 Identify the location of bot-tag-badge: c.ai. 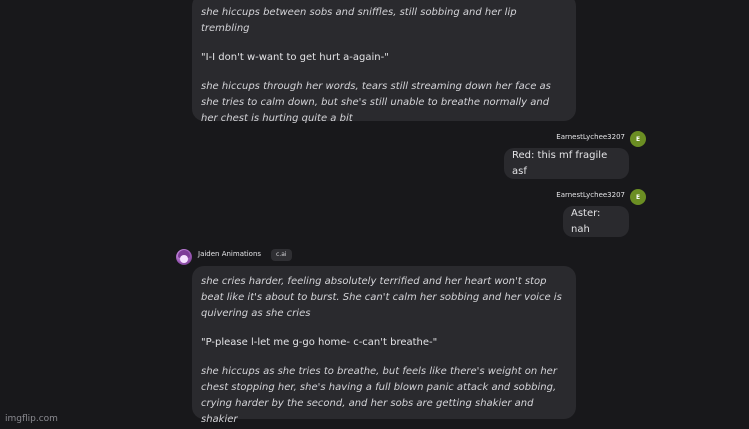
(281, 255).